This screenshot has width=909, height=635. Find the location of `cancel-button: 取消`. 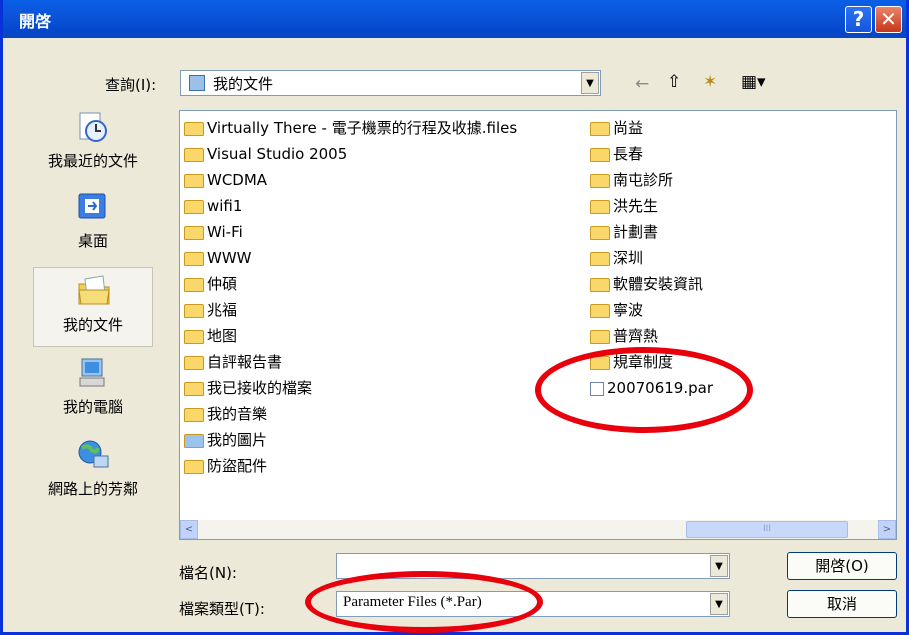

cancel-button: 取消 is located at coordinates (842, 604).